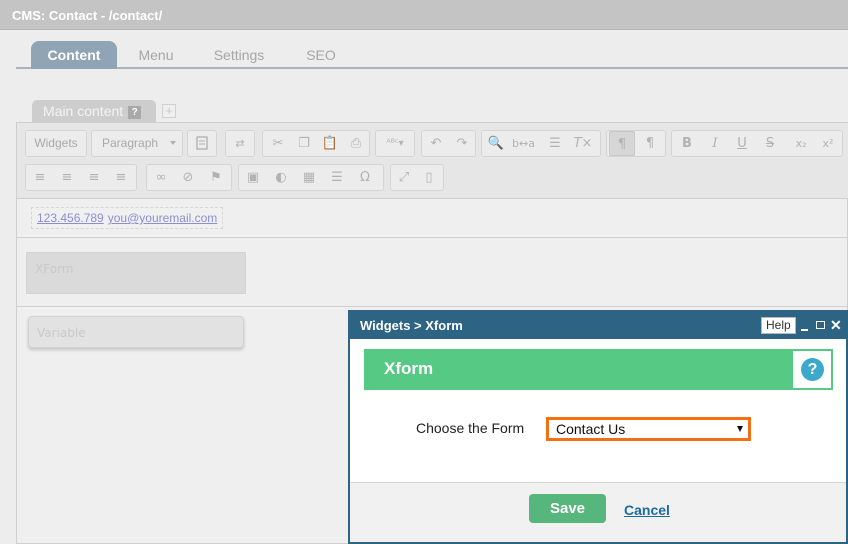 The width and height of the screenshot is (848, 544). What do you see at coordinates (820, 325) in the screenshot?
I see `maximize-icon` at bounding box center [820, 325].